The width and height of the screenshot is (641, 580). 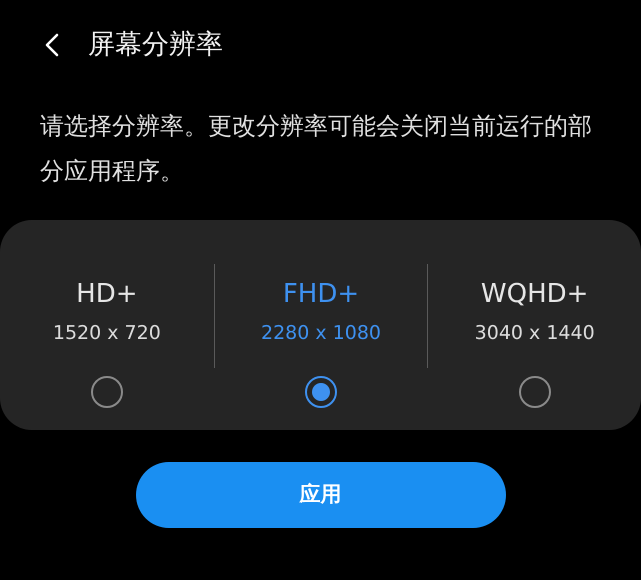 I want to click on resolution-label: FHD+, so click(x=321, y=294).